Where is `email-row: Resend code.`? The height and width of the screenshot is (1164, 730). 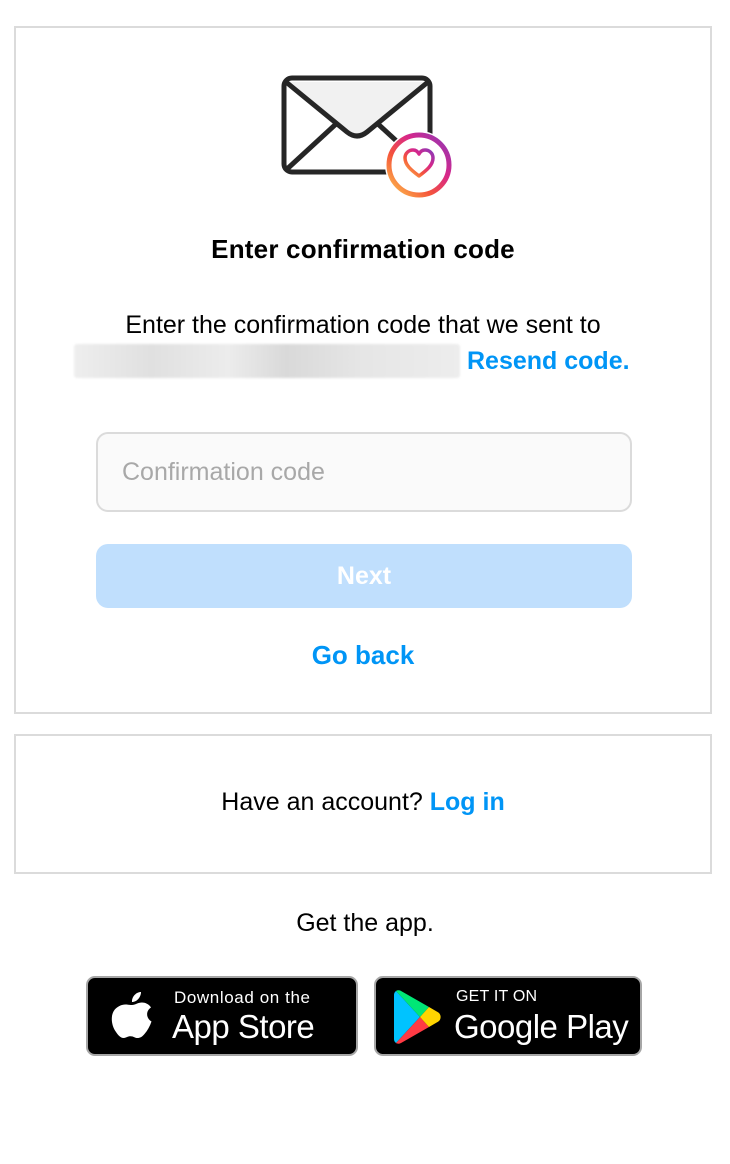 email-row: Resend code. is located at coordinates (352, 361).